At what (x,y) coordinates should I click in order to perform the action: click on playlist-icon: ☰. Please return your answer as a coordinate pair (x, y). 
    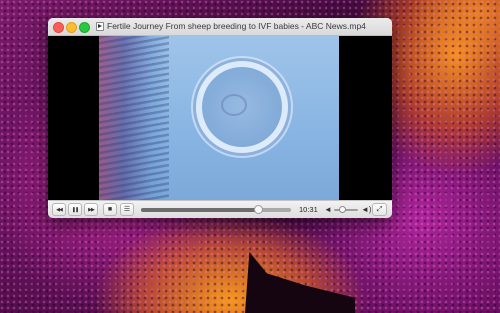
    Looking at the image, I should click on (127, 209).